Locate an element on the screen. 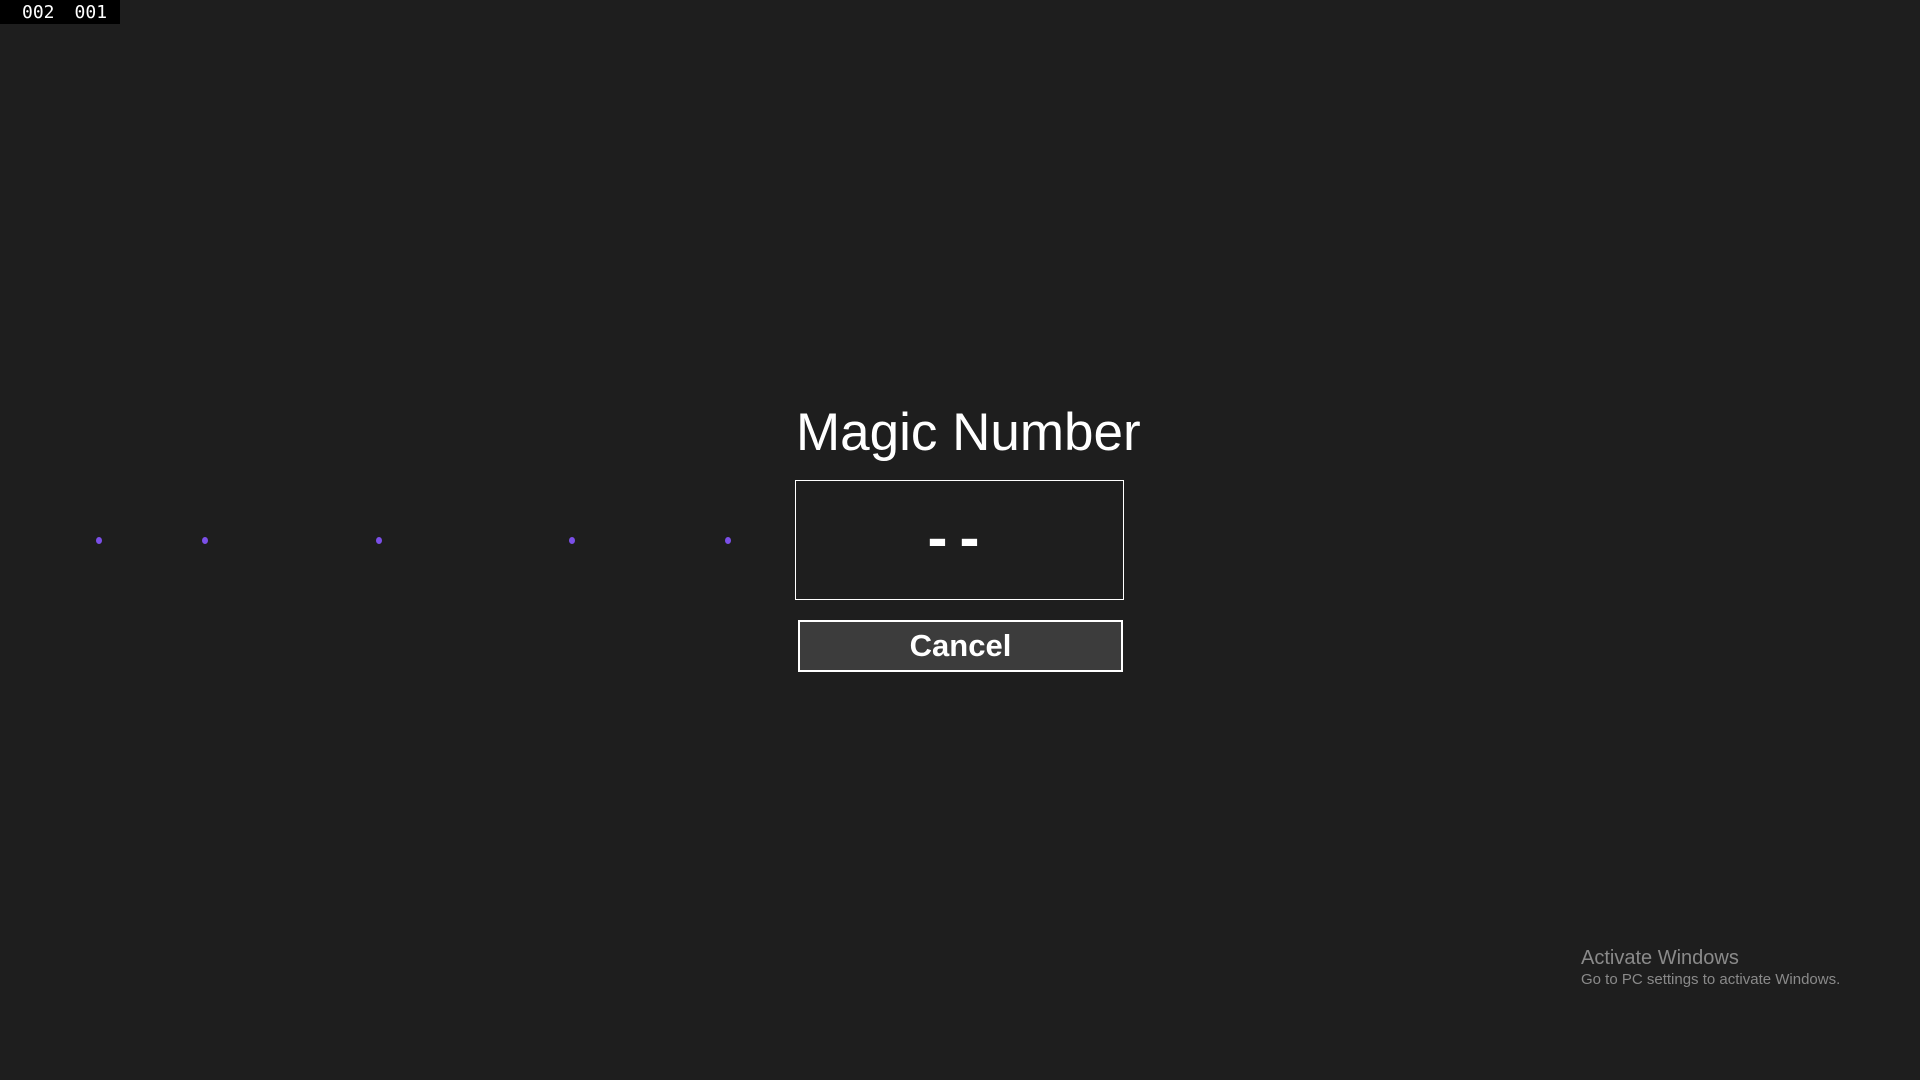  counter-right: 001 is located at coordinates (91, 12).